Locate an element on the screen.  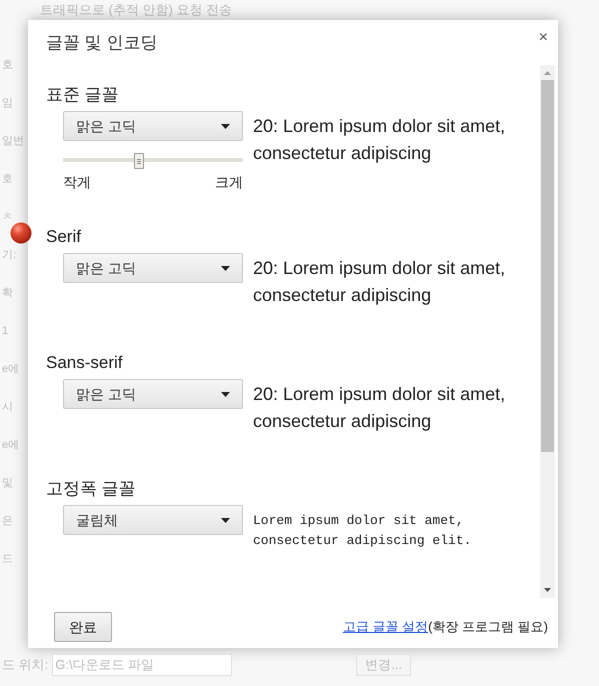
slider-max-label: 크게 is located at coordinates (229, 182).